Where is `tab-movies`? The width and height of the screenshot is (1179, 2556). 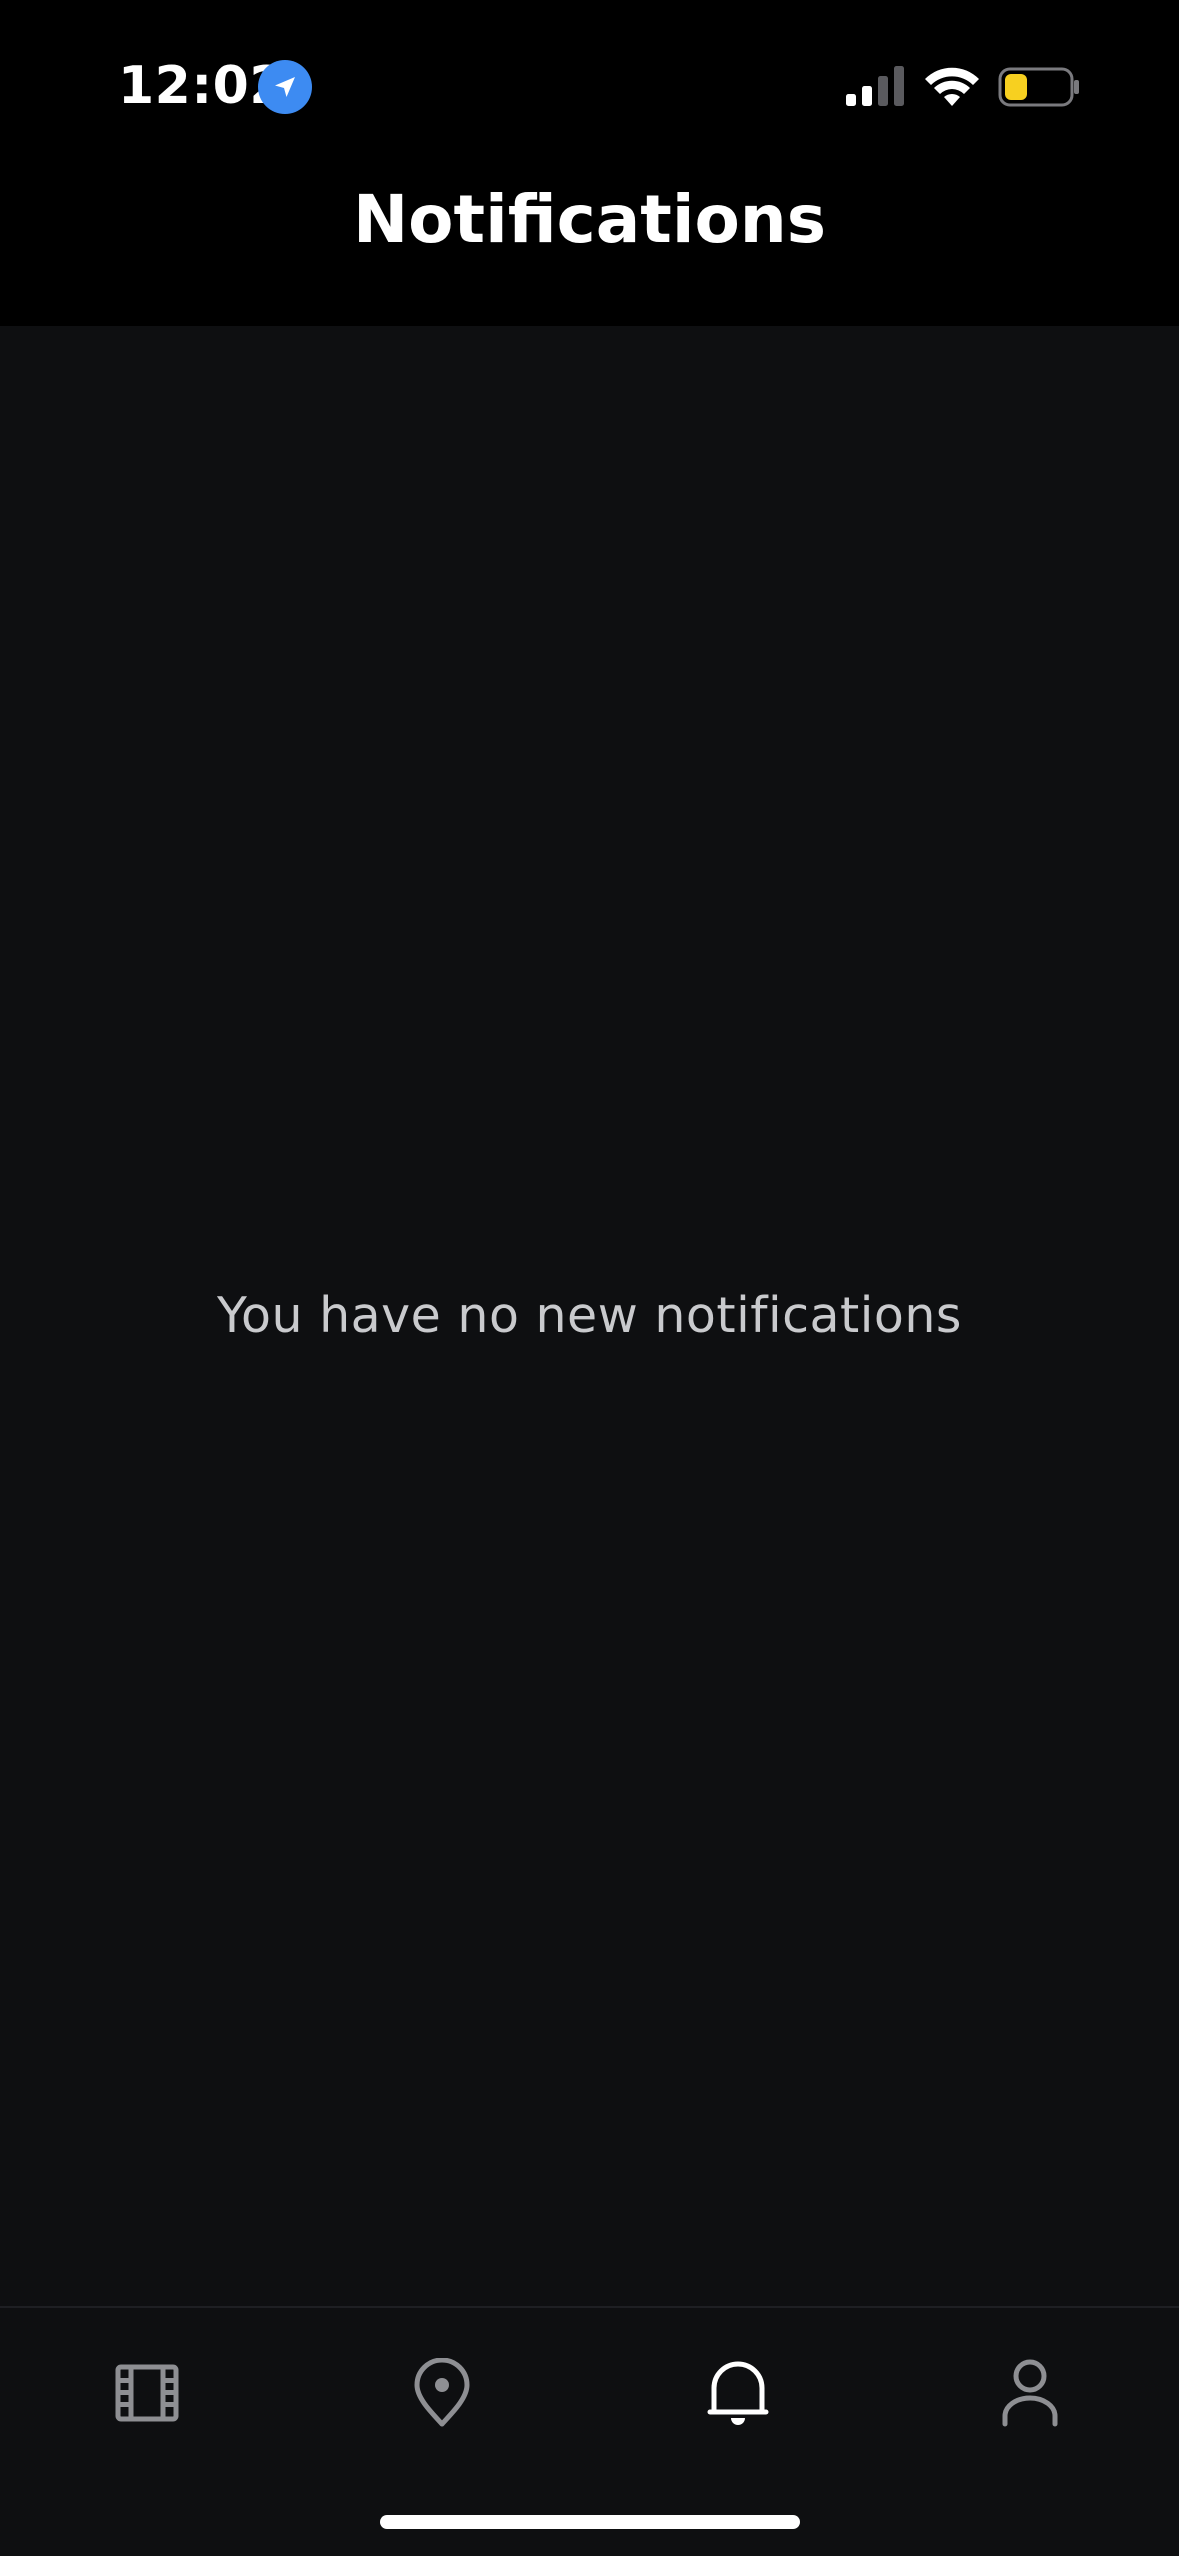 tab-movies is located at coordinates (147, 2393).